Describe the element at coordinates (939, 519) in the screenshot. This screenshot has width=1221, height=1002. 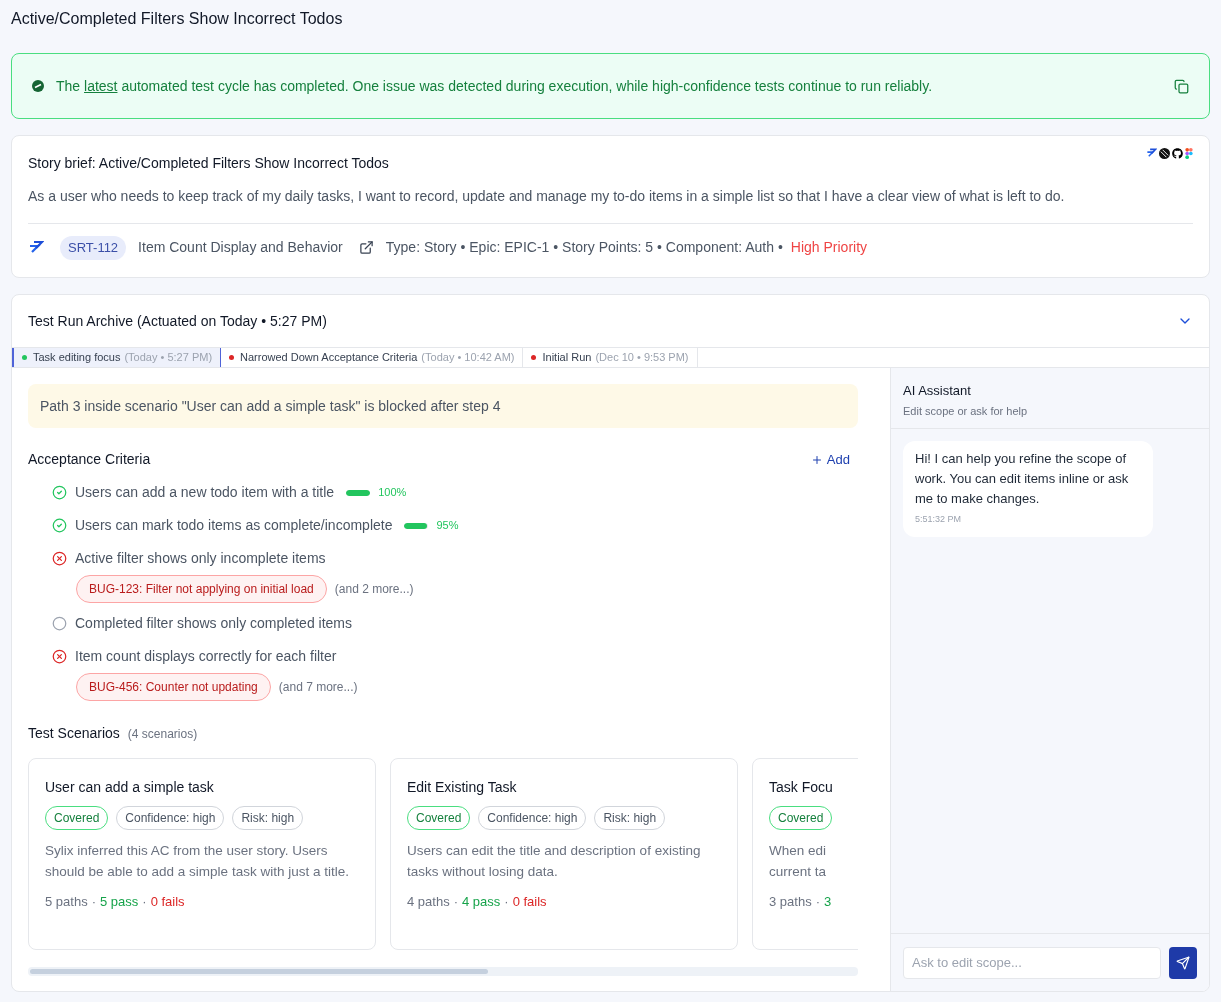
I see `message-time: 5:51:32 PM` at that location.